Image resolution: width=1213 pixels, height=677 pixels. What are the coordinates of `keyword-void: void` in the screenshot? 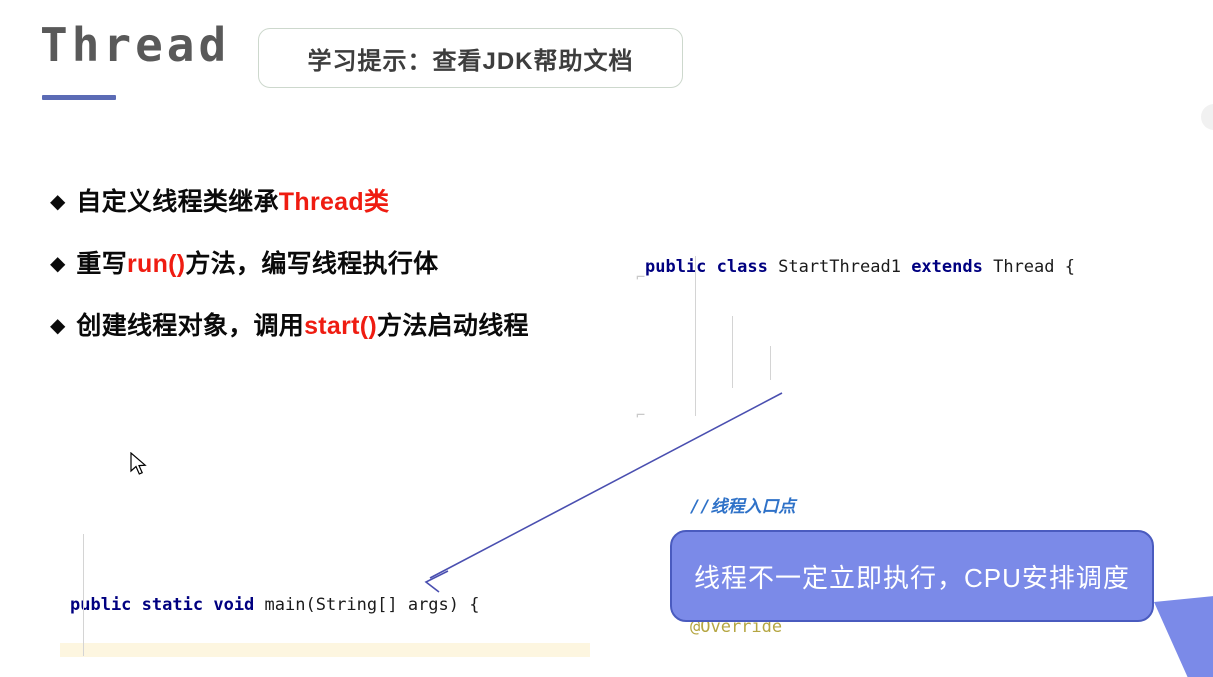 It's located at (234, 605).